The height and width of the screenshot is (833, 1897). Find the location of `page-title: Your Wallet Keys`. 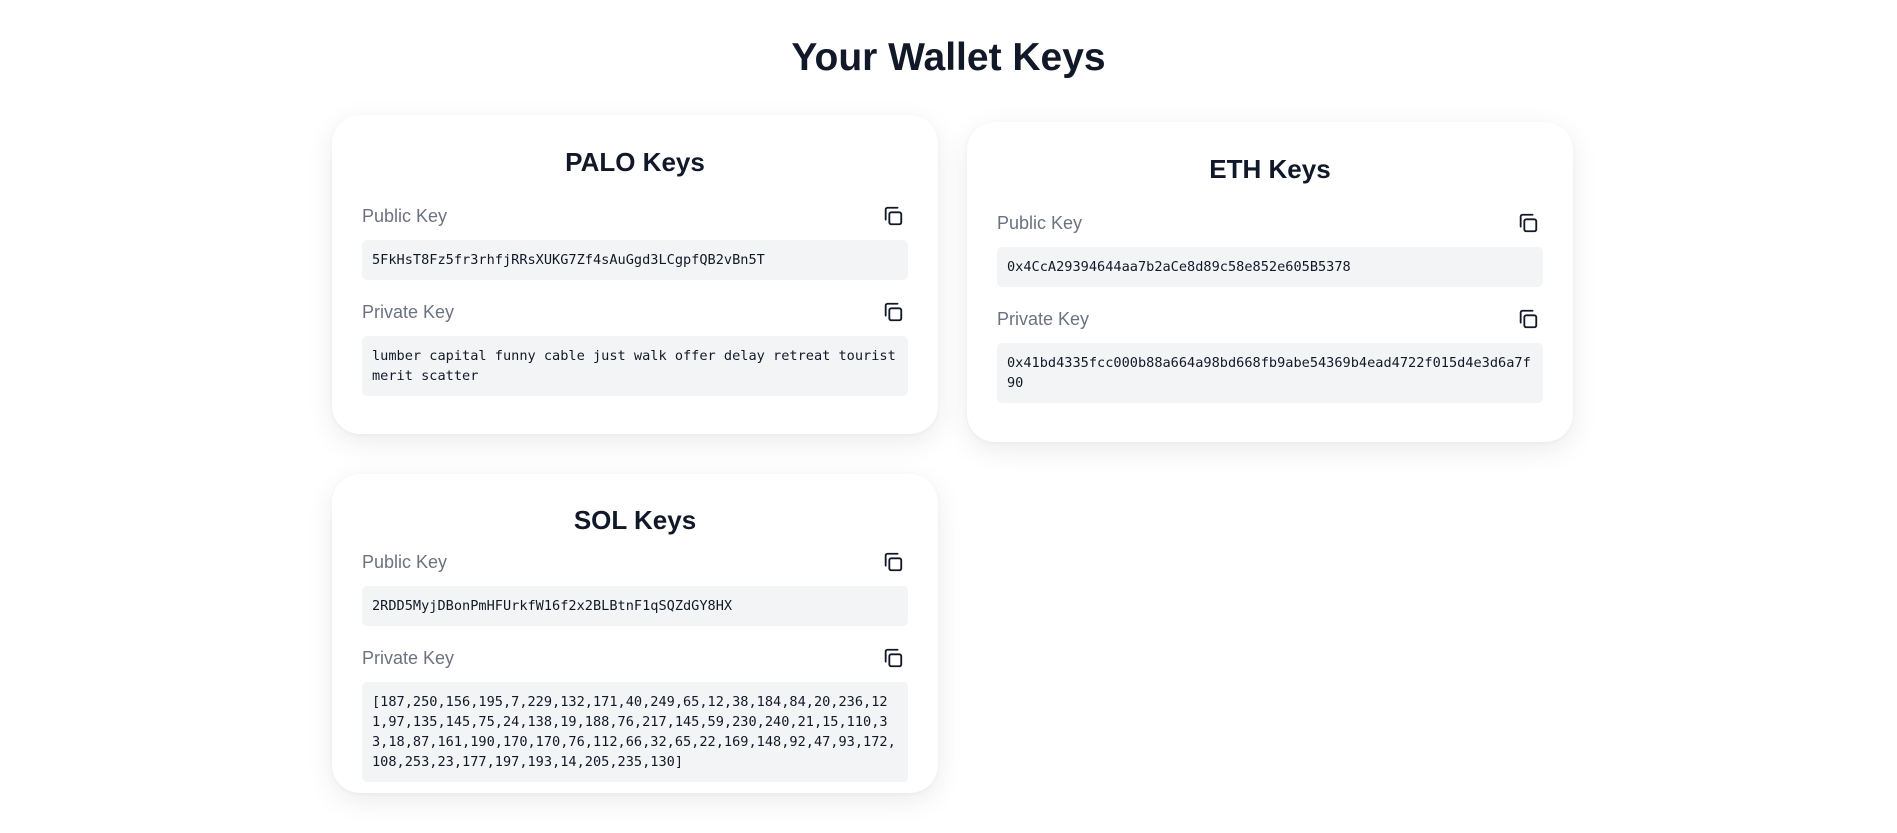

page-title: Your Wallet Keys is located at coordinates (948, 57).